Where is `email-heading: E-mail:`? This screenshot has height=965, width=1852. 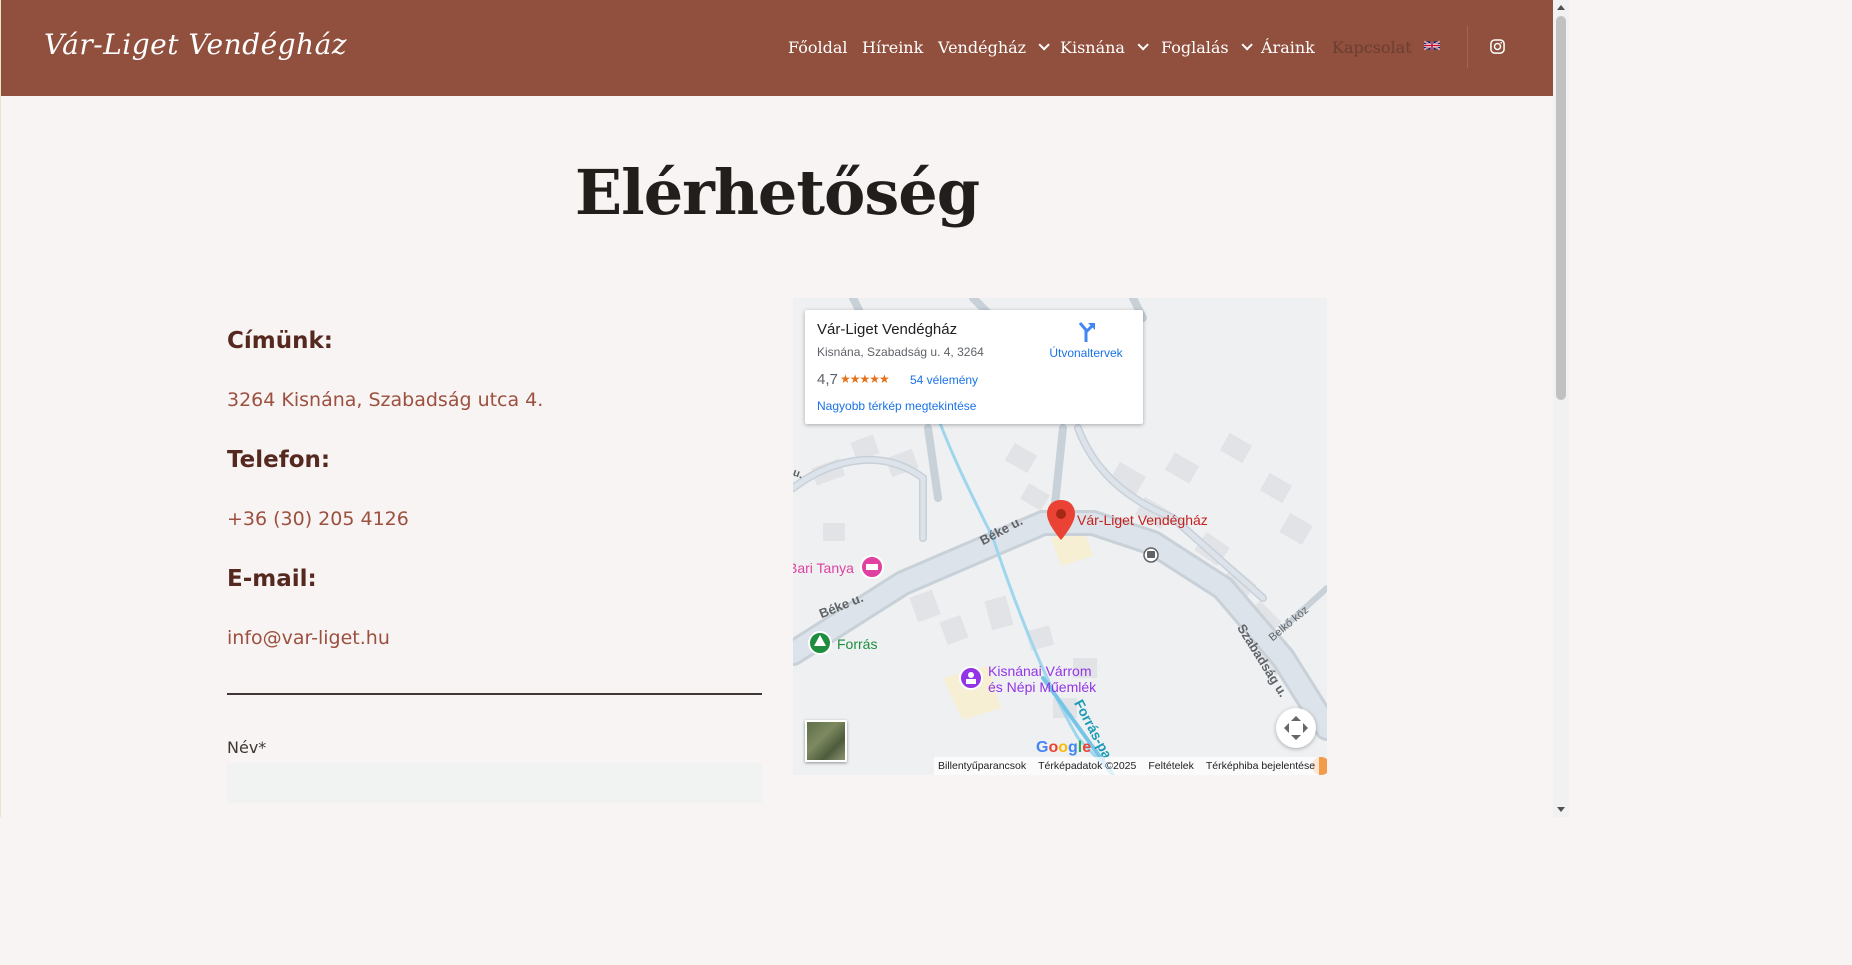
email-heading: E-mail: is located at coordinates (272, 579).